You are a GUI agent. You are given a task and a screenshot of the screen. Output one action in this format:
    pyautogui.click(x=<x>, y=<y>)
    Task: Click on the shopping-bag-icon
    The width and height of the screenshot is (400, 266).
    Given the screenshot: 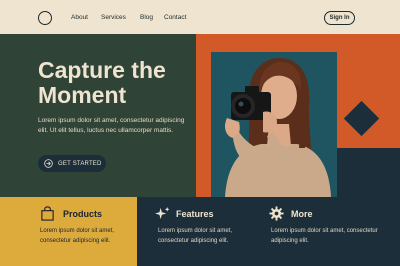 What is the action you would take?
    pyautogui.click(x=47, y=213)
    